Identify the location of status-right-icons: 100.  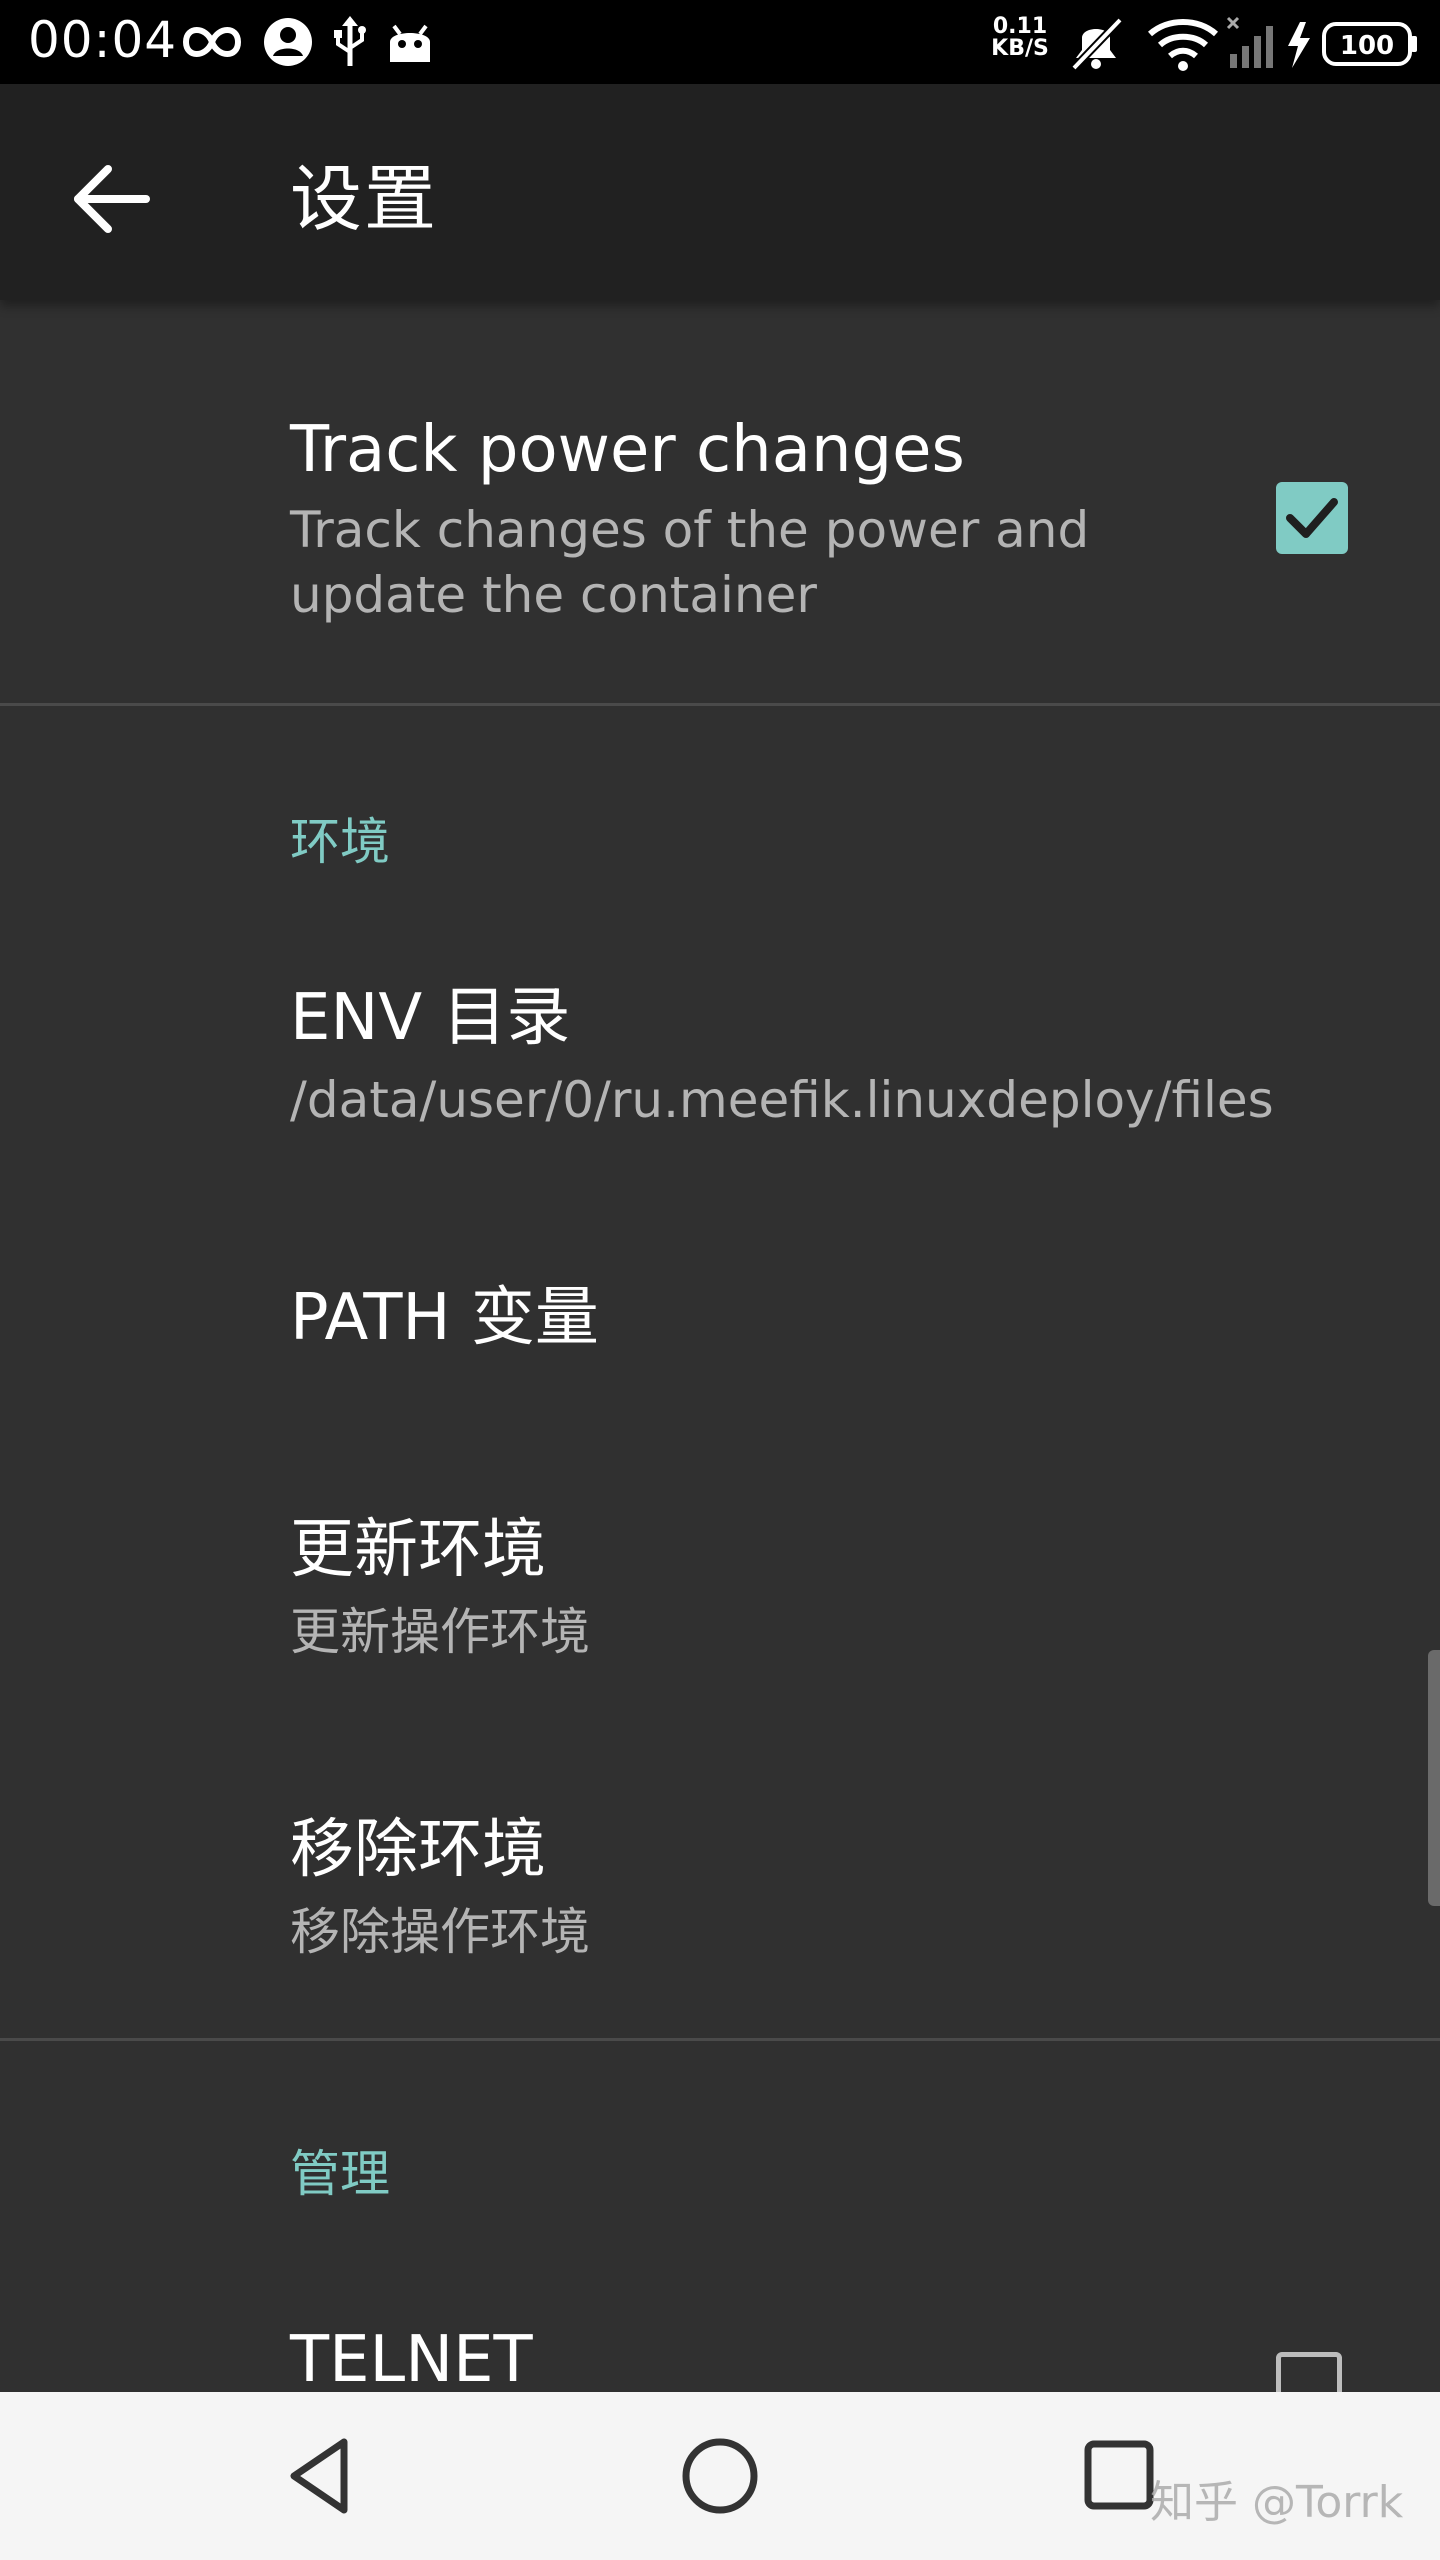
(1244, 43).